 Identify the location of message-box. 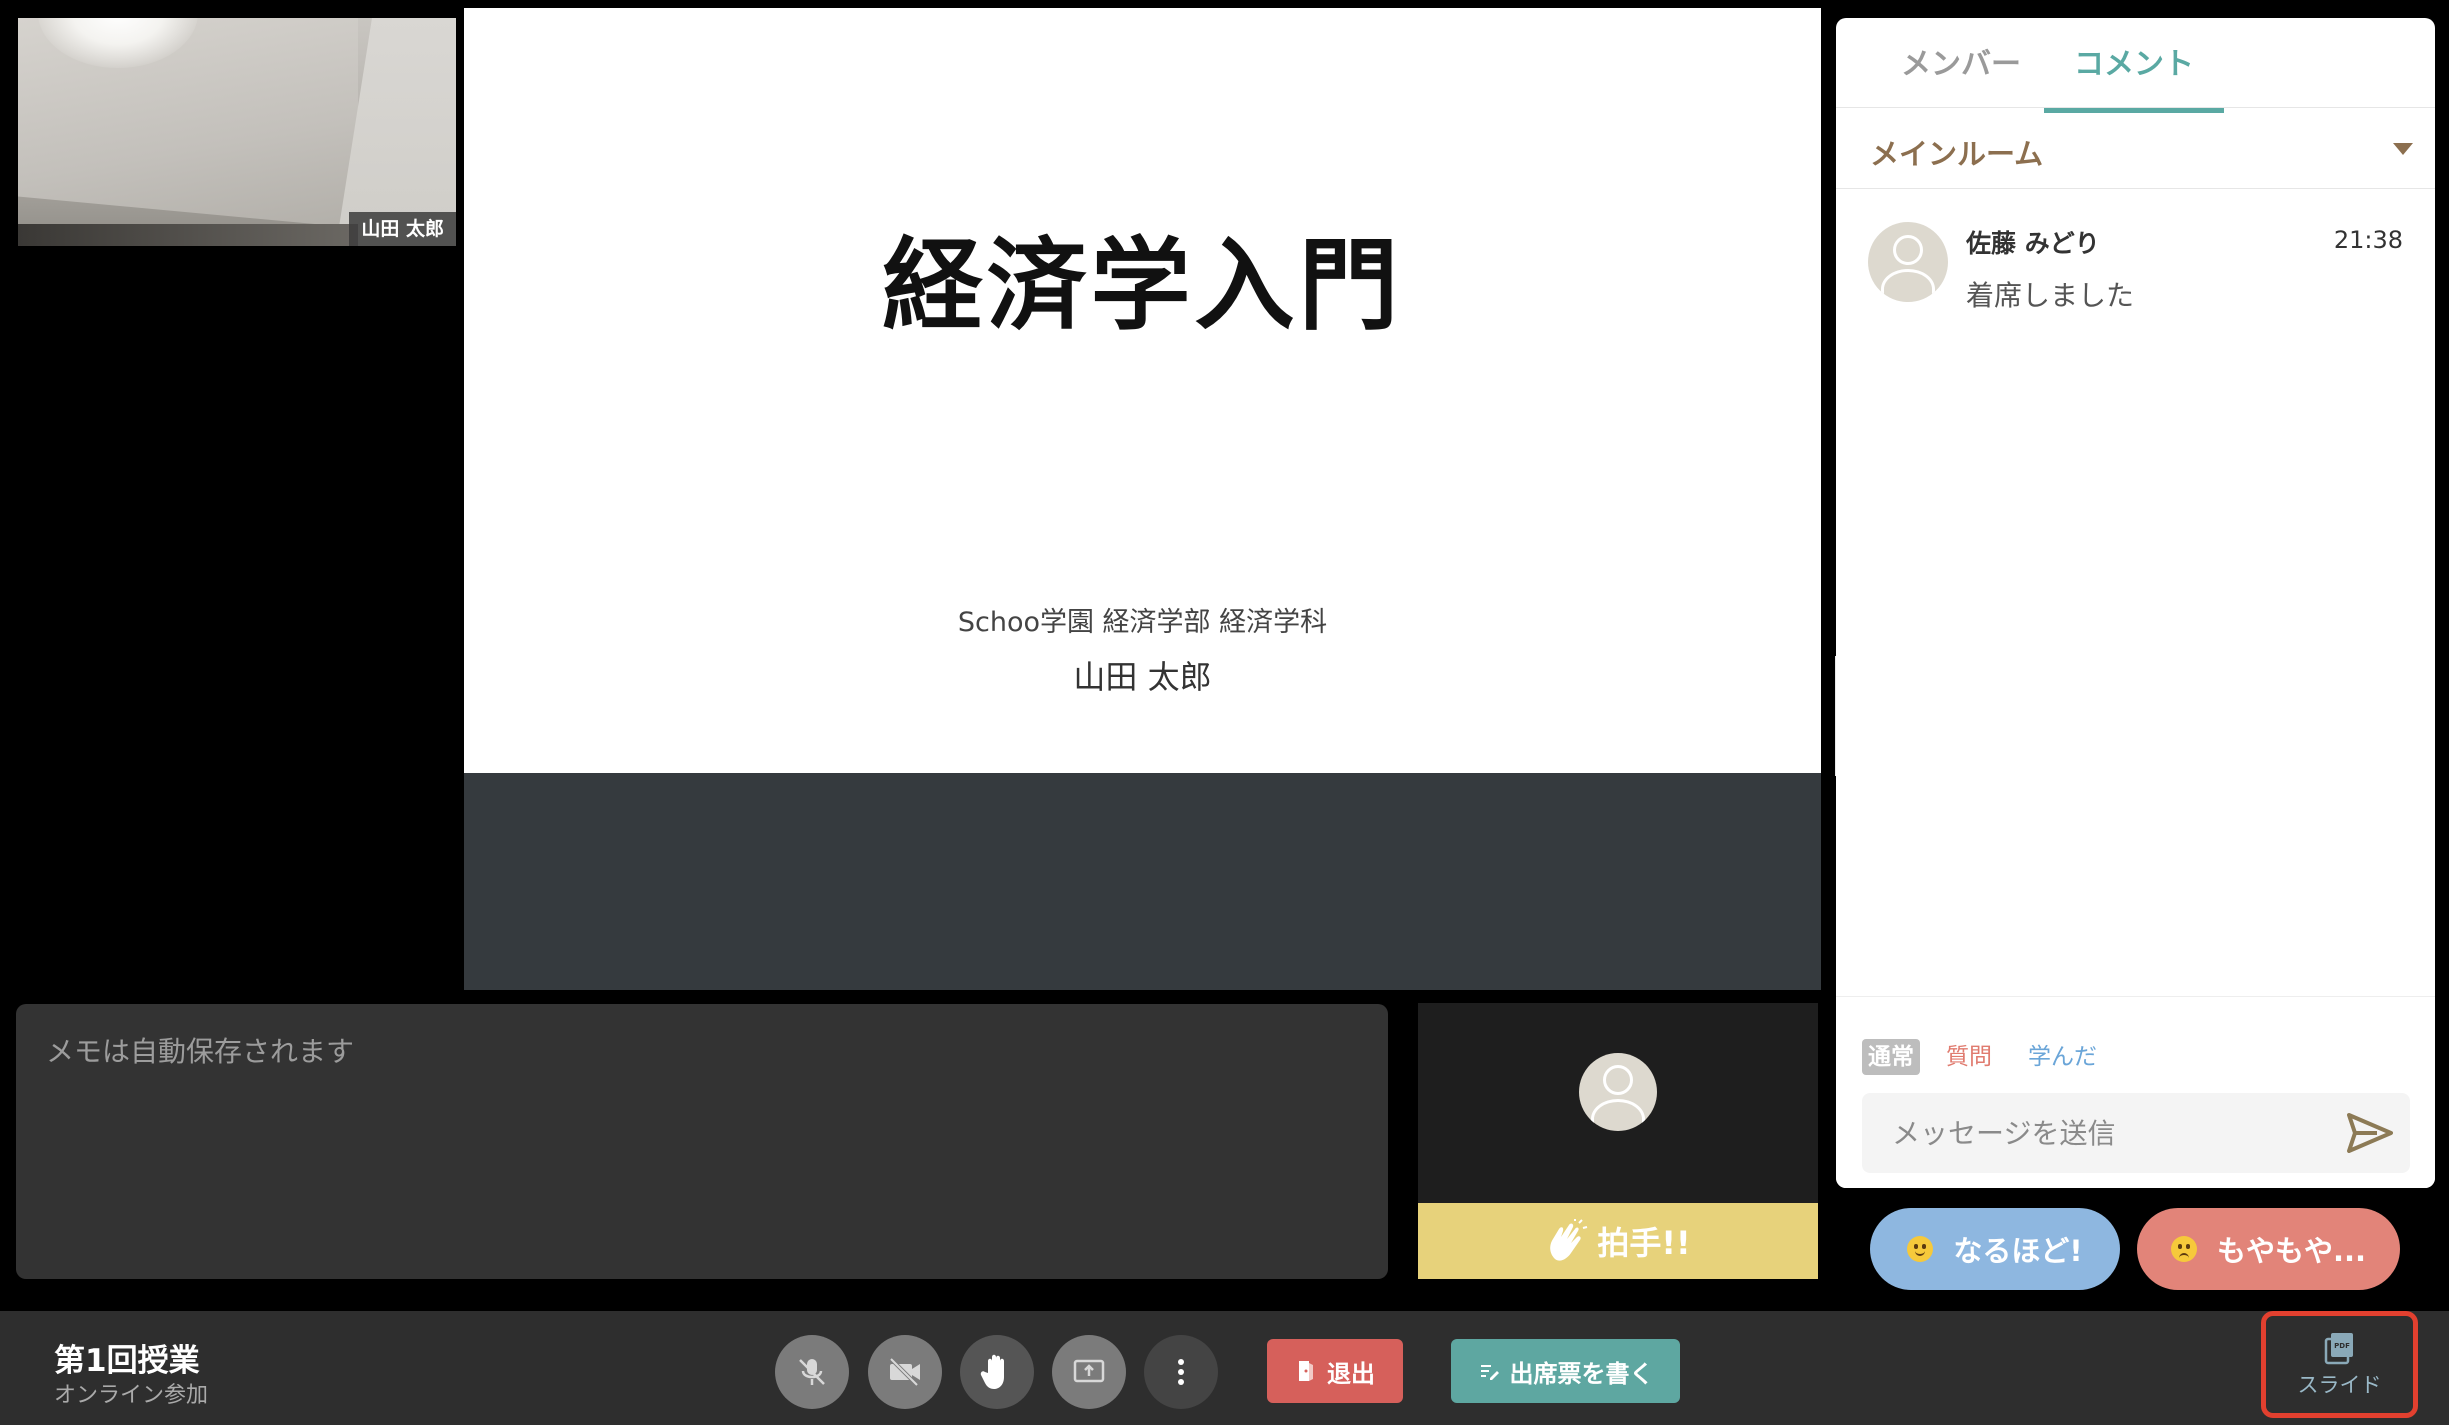
(2136, 1133).